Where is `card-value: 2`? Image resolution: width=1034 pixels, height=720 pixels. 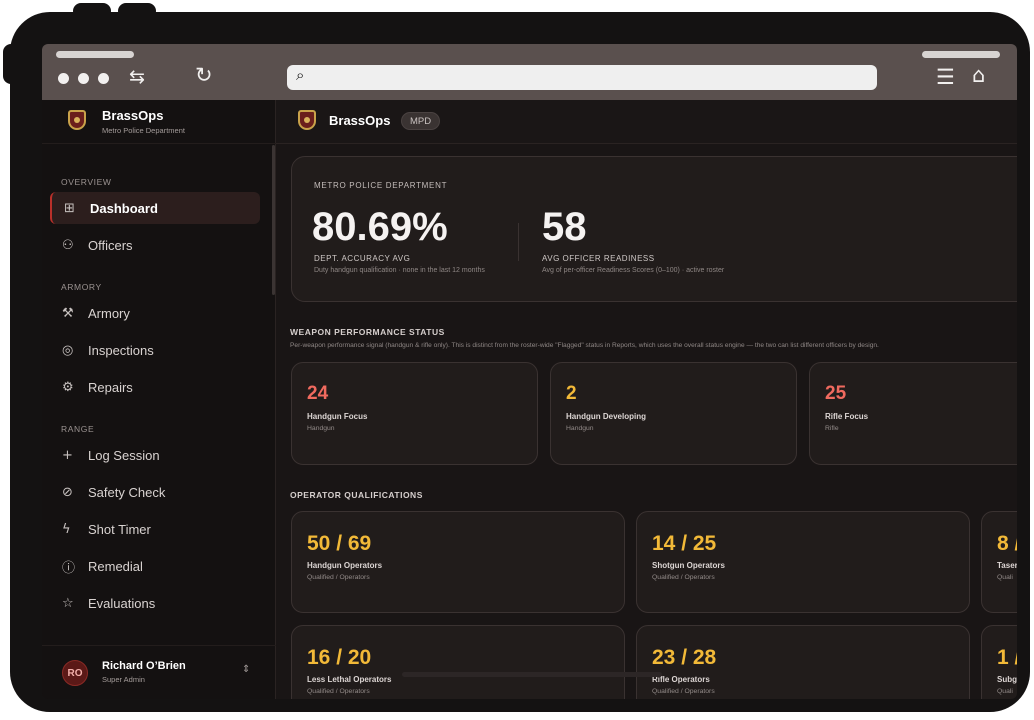 card-value: 2 is located at coordinates (571, 393).